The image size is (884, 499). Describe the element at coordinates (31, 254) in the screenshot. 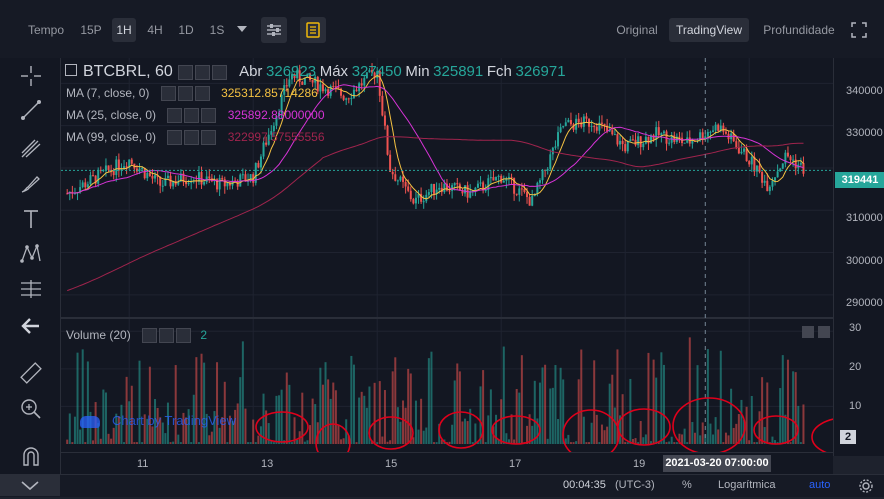

I see `pattern-icon` at that location.